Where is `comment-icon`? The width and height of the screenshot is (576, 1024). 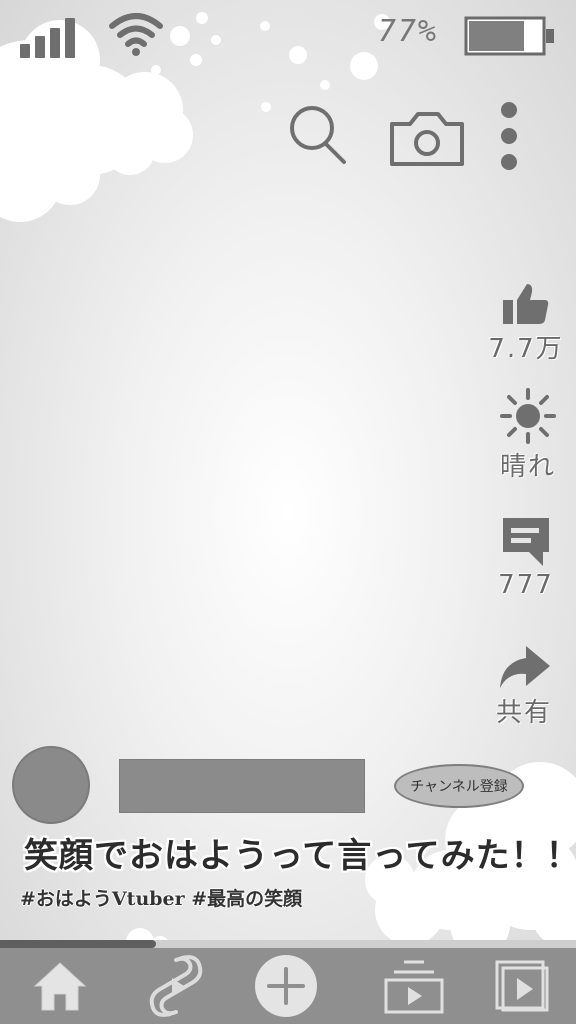
comment-icon is located at coordinates (526, 542).